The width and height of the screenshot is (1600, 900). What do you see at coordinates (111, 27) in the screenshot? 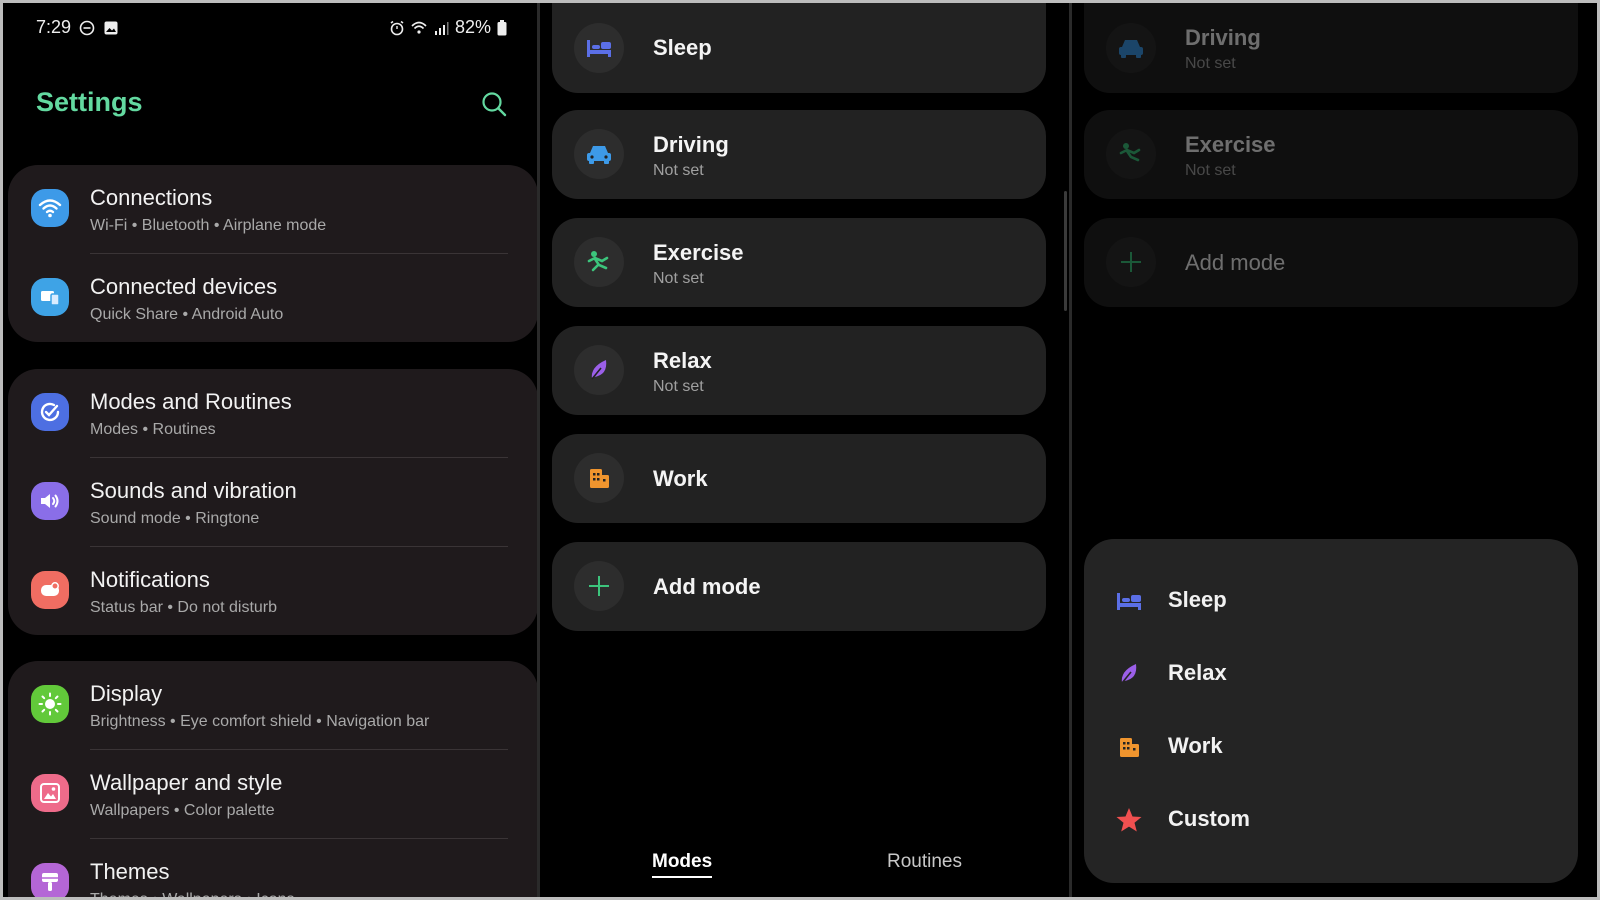
I see `gallery-notification-icon` at bounding box center [111, 27].